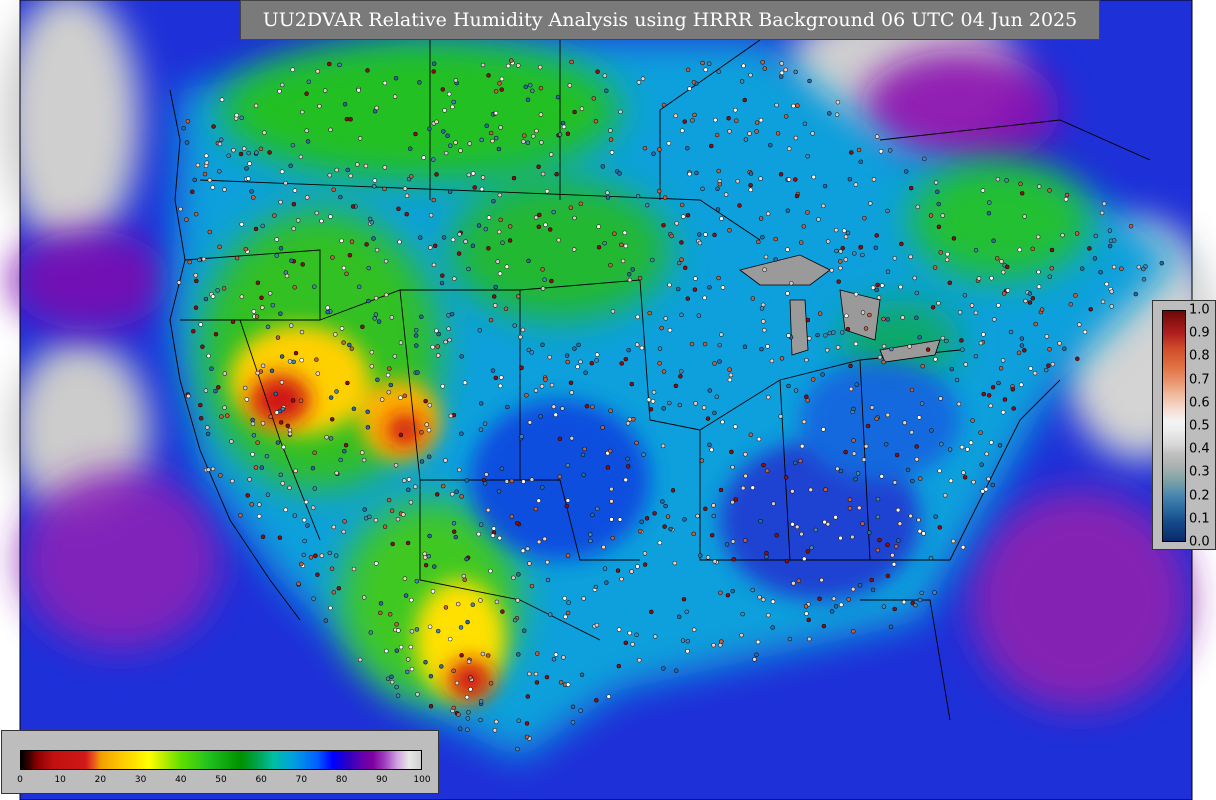  I want to click on increment-tick: 0.5, so click(1199, 426).